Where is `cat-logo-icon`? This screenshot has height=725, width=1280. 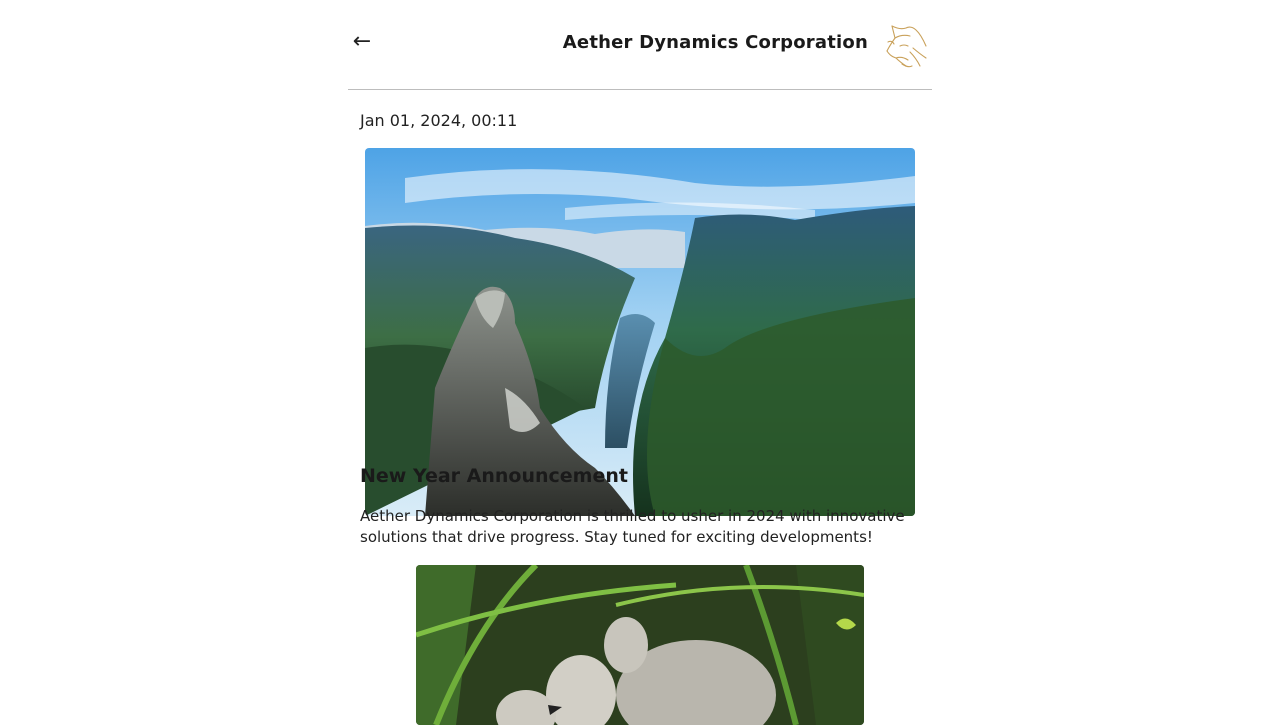 cat-logo-icon is located at coordinates (904, 44).